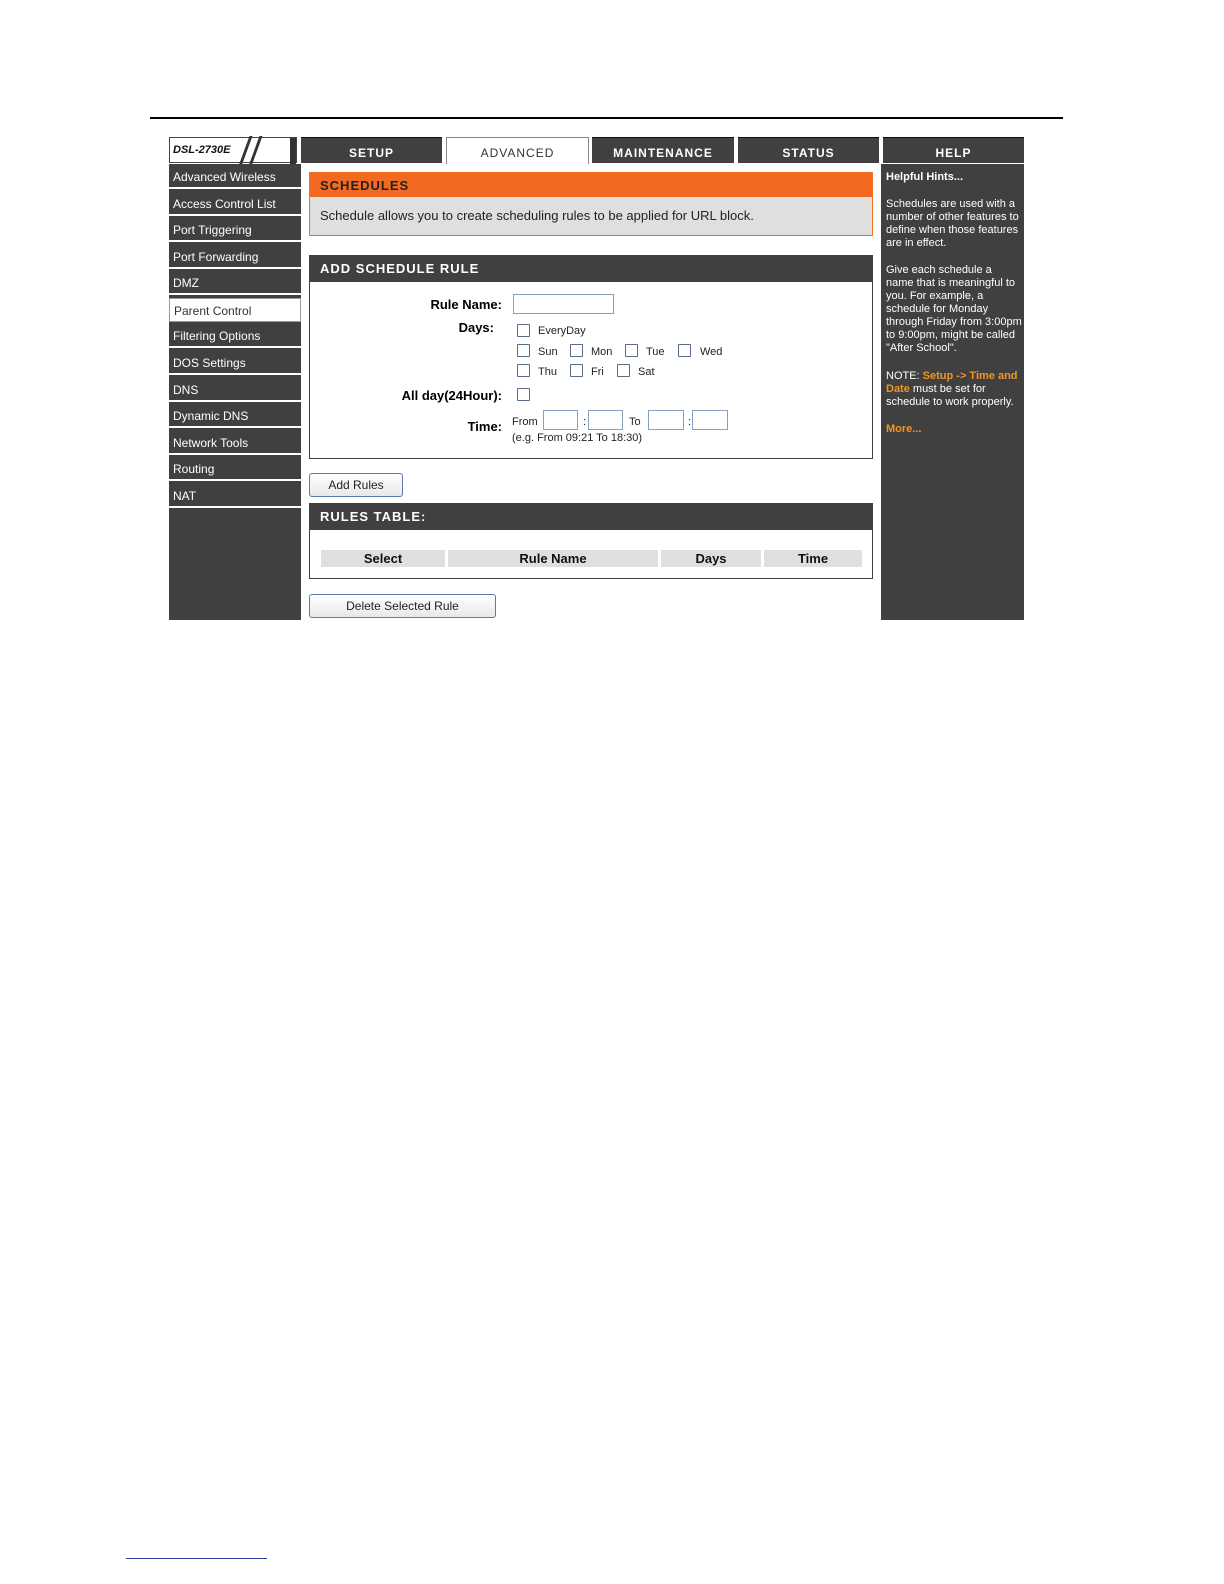 The height and width of the screenshot is (1584, 1224). Describe the element at coordinates (293, 151) in the screenshot. I see `logo-bar` at that location.